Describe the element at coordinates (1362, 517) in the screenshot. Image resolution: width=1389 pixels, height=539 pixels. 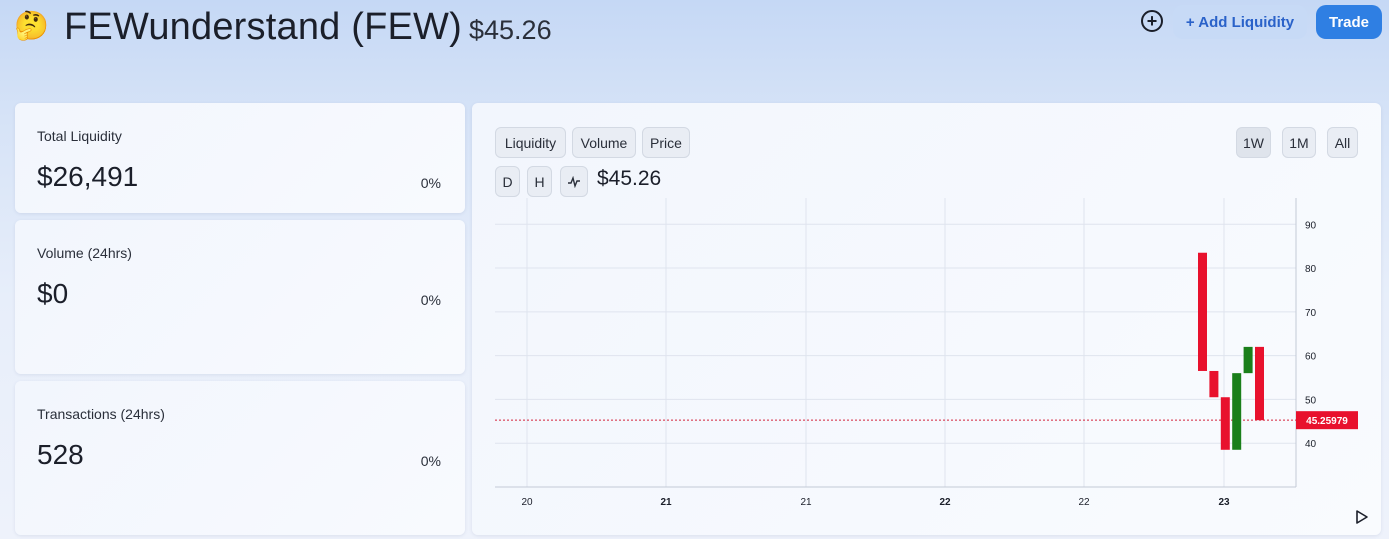
I see `play-icon` at that location.